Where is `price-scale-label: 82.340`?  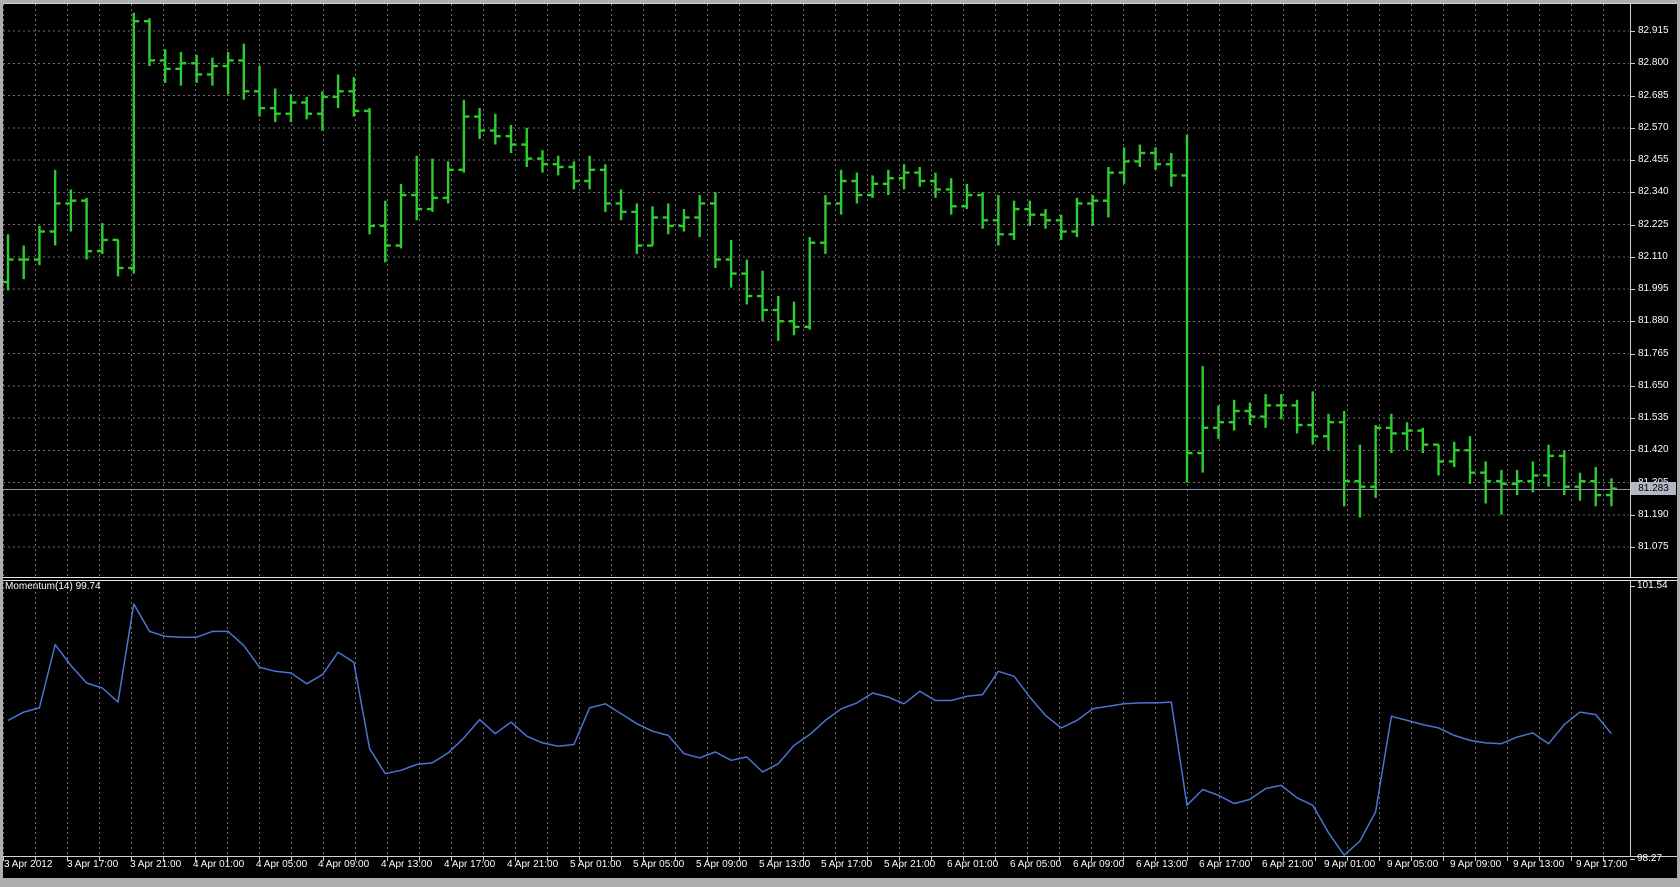
price-scale-label: 82.340 is located at coordinates (1653, 191).